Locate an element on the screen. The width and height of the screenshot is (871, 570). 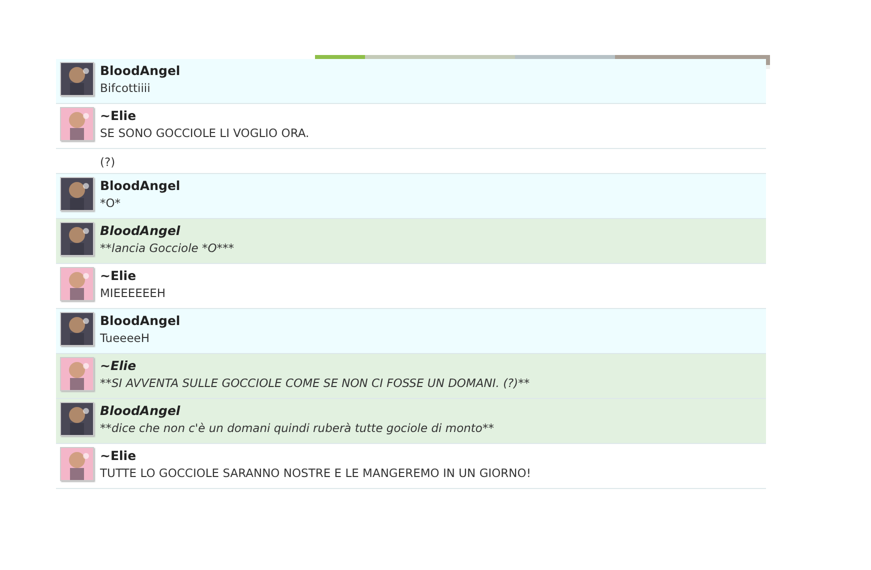
chat-message: SE SONO GOCCIOLE LI VOGLIO ORA. is located at coordinates (205, 133).